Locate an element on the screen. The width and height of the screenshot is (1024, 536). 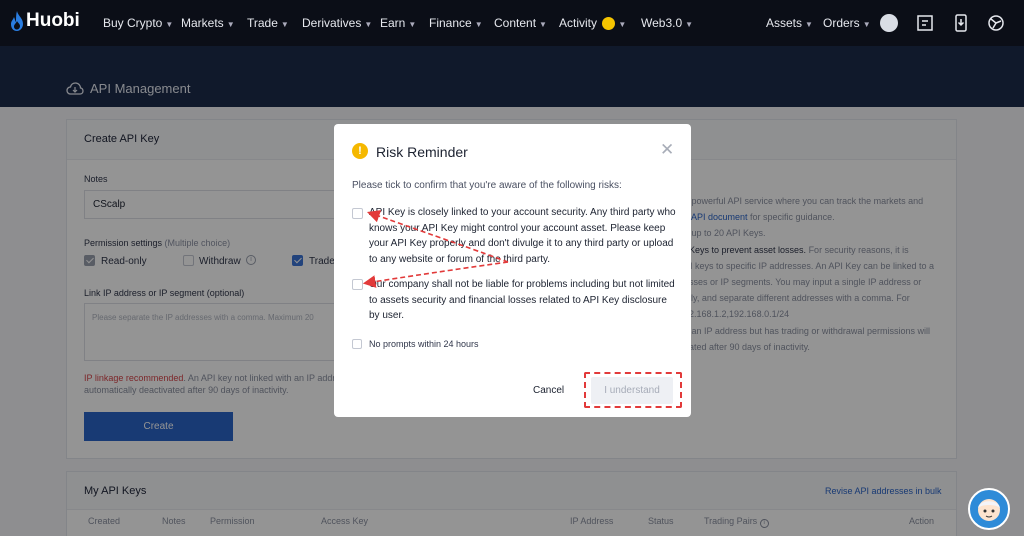
annotation-arrows is located at coordinates (435, 249).